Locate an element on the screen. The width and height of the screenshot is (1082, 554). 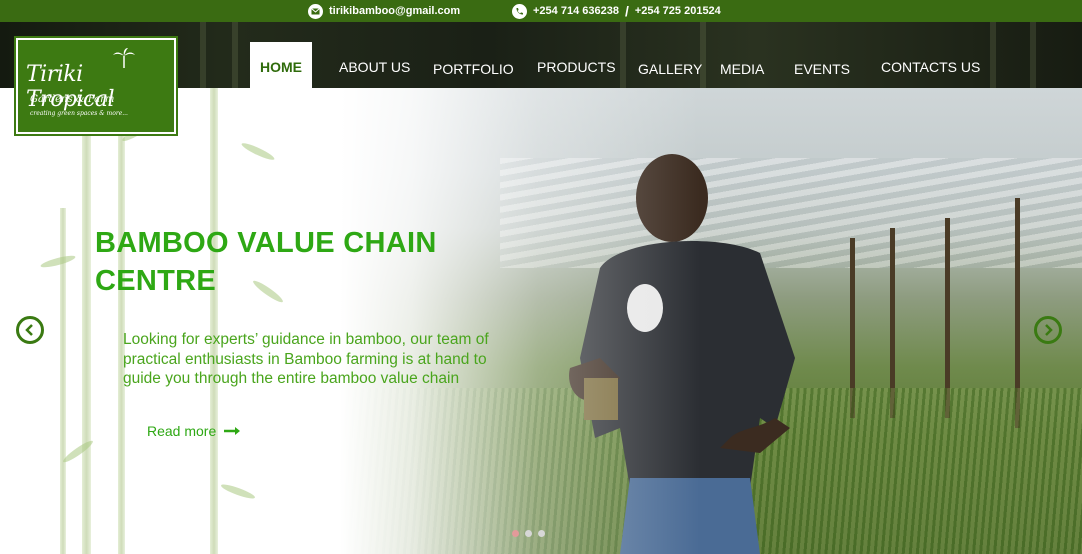
chevron-left-icon is located at coordinates (29, 330).